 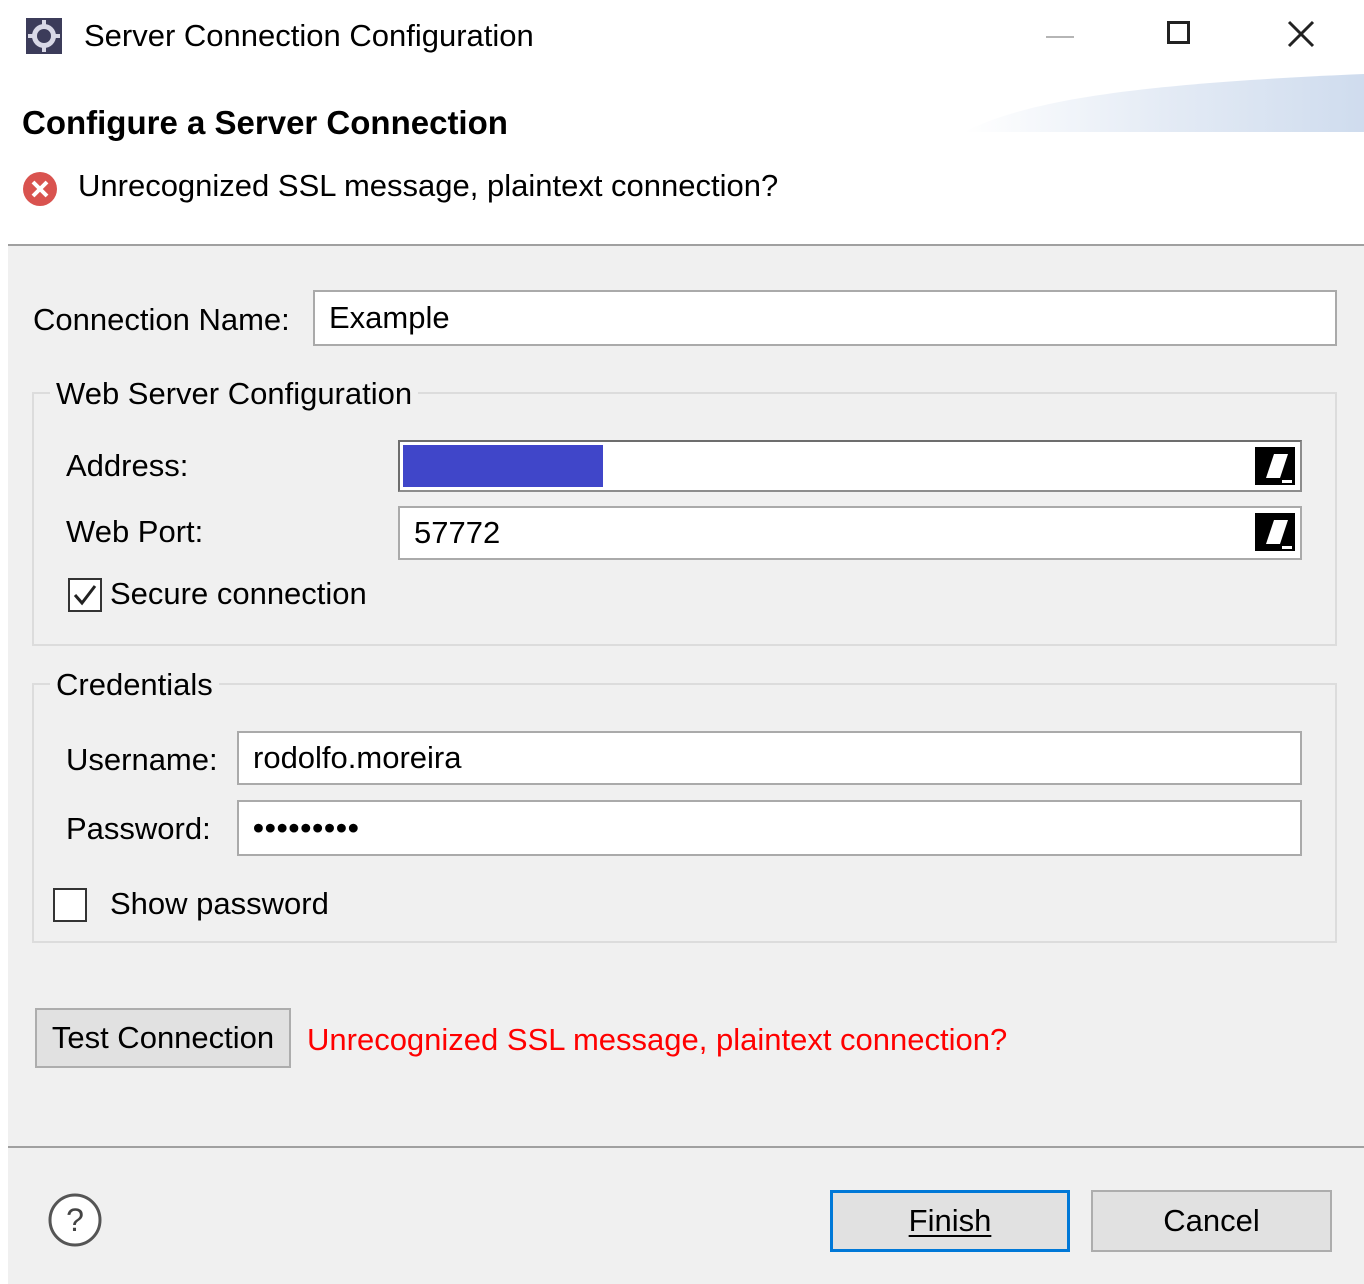 What do you see at coordinates (850, 533) in the screenshot?
I see `web-port-input: 57772` at bounding box center [850, 533].